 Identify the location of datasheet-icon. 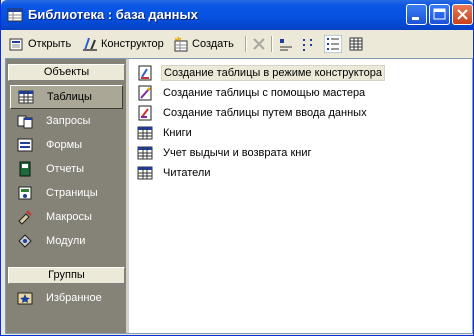
(145, 113).